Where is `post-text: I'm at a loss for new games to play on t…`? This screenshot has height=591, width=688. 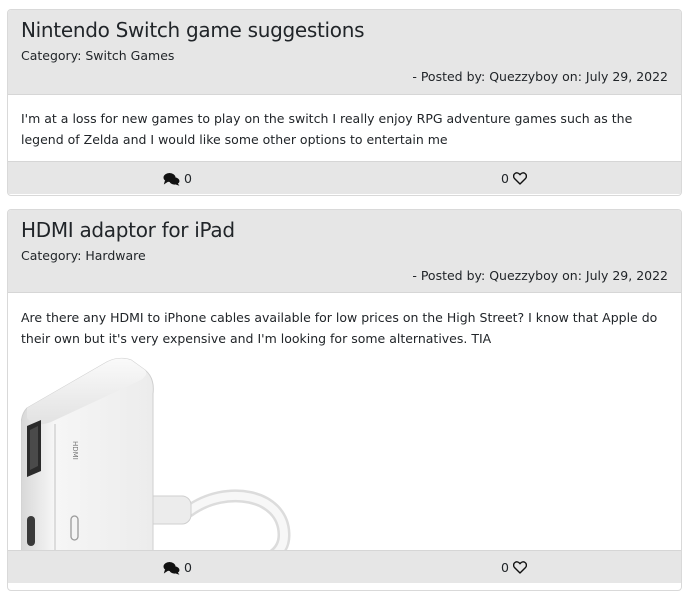 post-text: I'm at a loss for new games to play on t… is located at coordinates (327, 129).